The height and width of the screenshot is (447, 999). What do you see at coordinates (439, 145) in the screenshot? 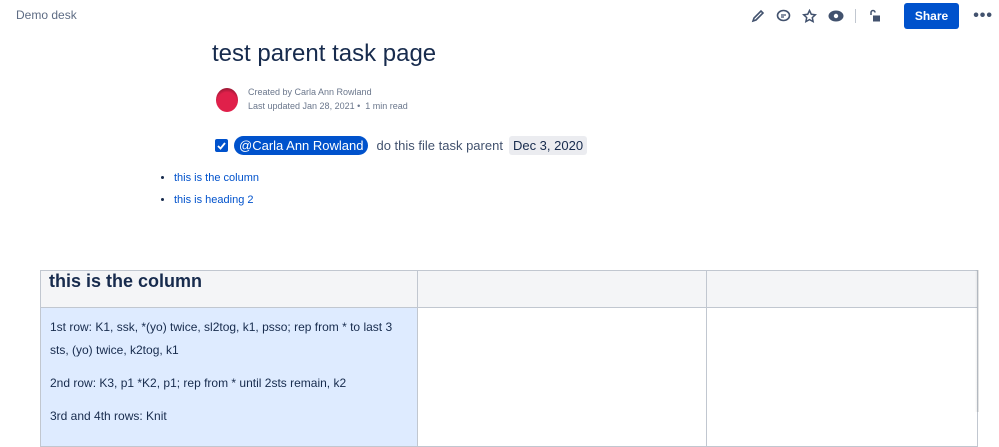
I see `task-text: do this file task parent` at bounding box center [439, 145].